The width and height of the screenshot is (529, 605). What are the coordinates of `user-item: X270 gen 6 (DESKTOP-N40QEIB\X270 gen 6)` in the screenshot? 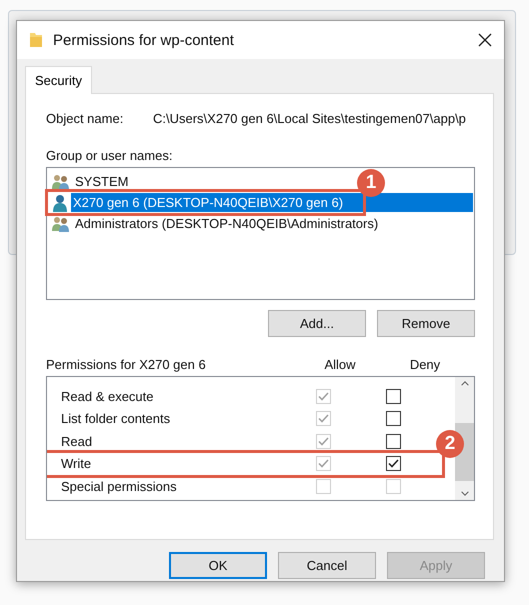 It's located at (272, 202).